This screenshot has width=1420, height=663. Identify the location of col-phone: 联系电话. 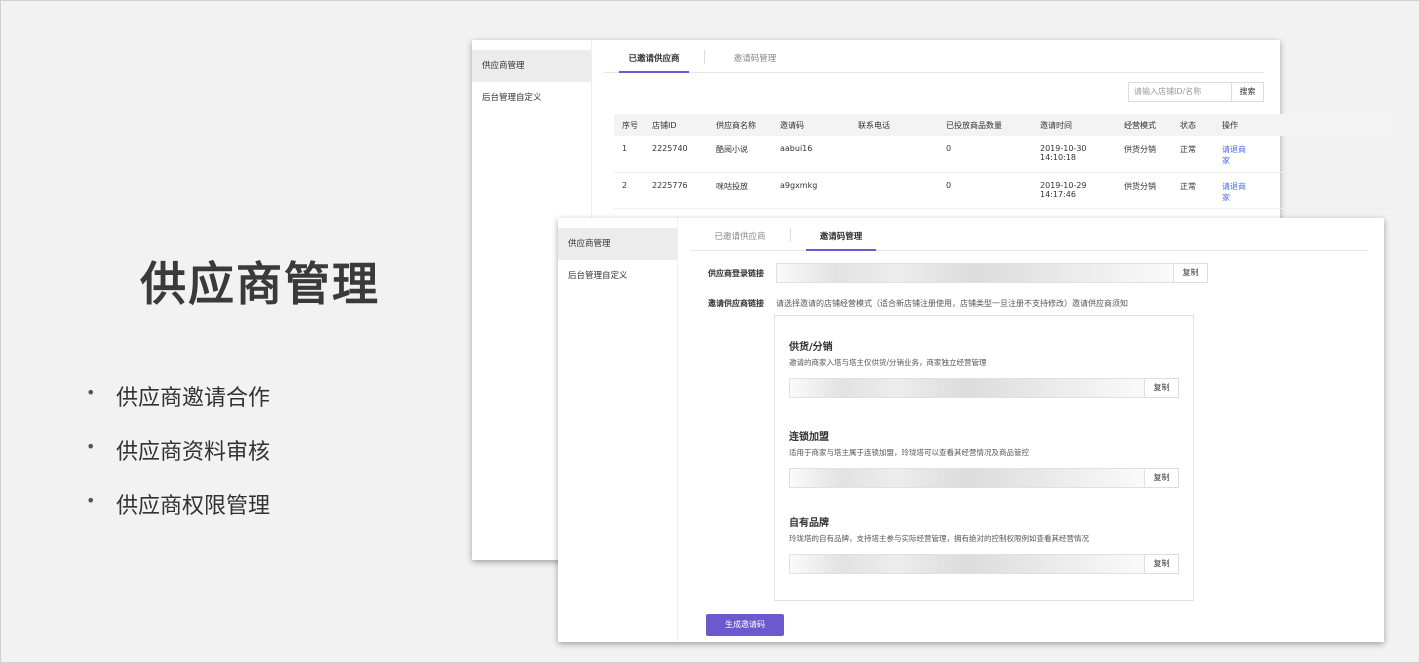
(894, 125).